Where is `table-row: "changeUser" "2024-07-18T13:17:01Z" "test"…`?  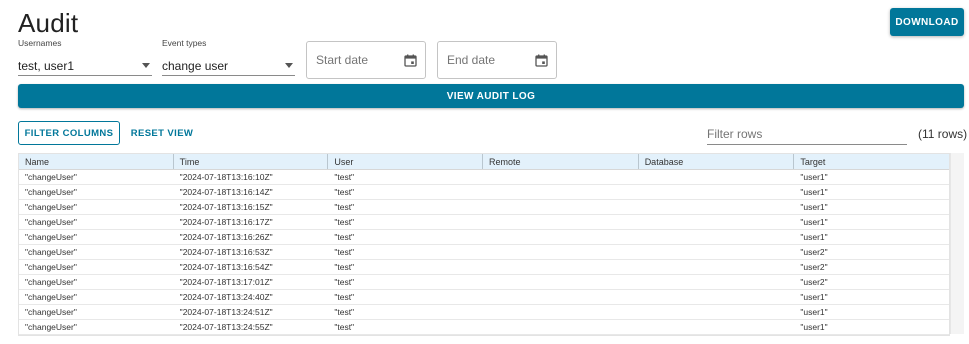
table-row: "changeUser" "2024-07-18T13:17:01Z" "test"… is located at coordinates (484, 282).